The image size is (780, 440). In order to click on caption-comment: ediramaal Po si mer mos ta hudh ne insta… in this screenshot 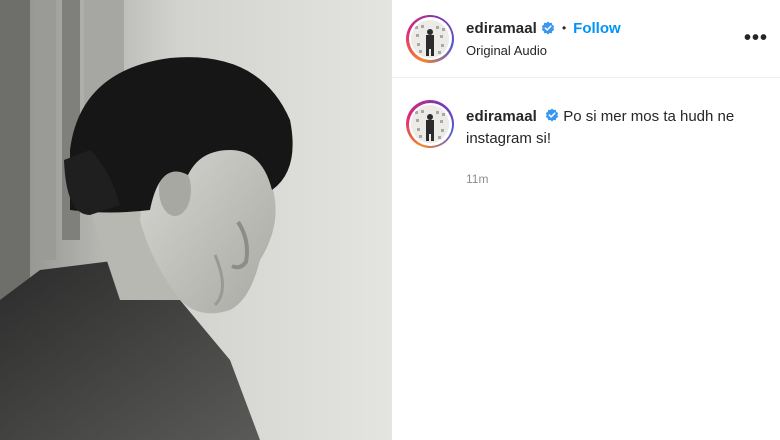, I will do `click(586, 132)`.